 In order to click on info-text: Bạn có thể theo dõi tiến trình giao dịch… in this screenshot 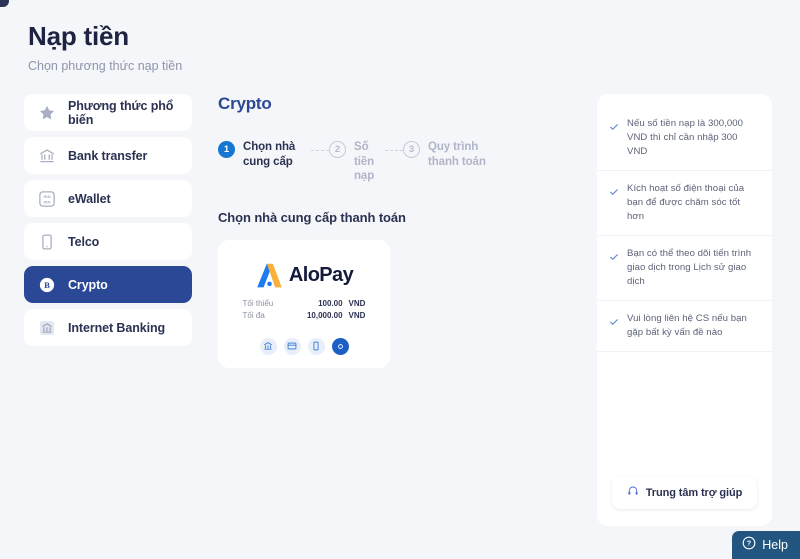, I will do `click(689, 267)`.